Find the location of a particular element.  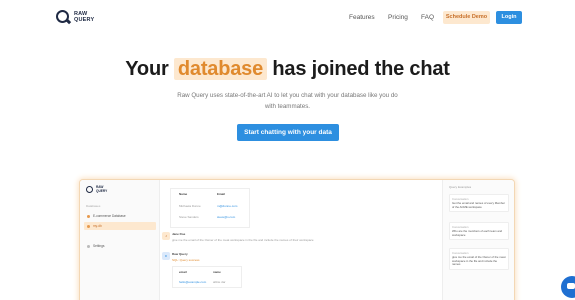

nav-link-pricing: Pricing is located at coordinates (398, 17).